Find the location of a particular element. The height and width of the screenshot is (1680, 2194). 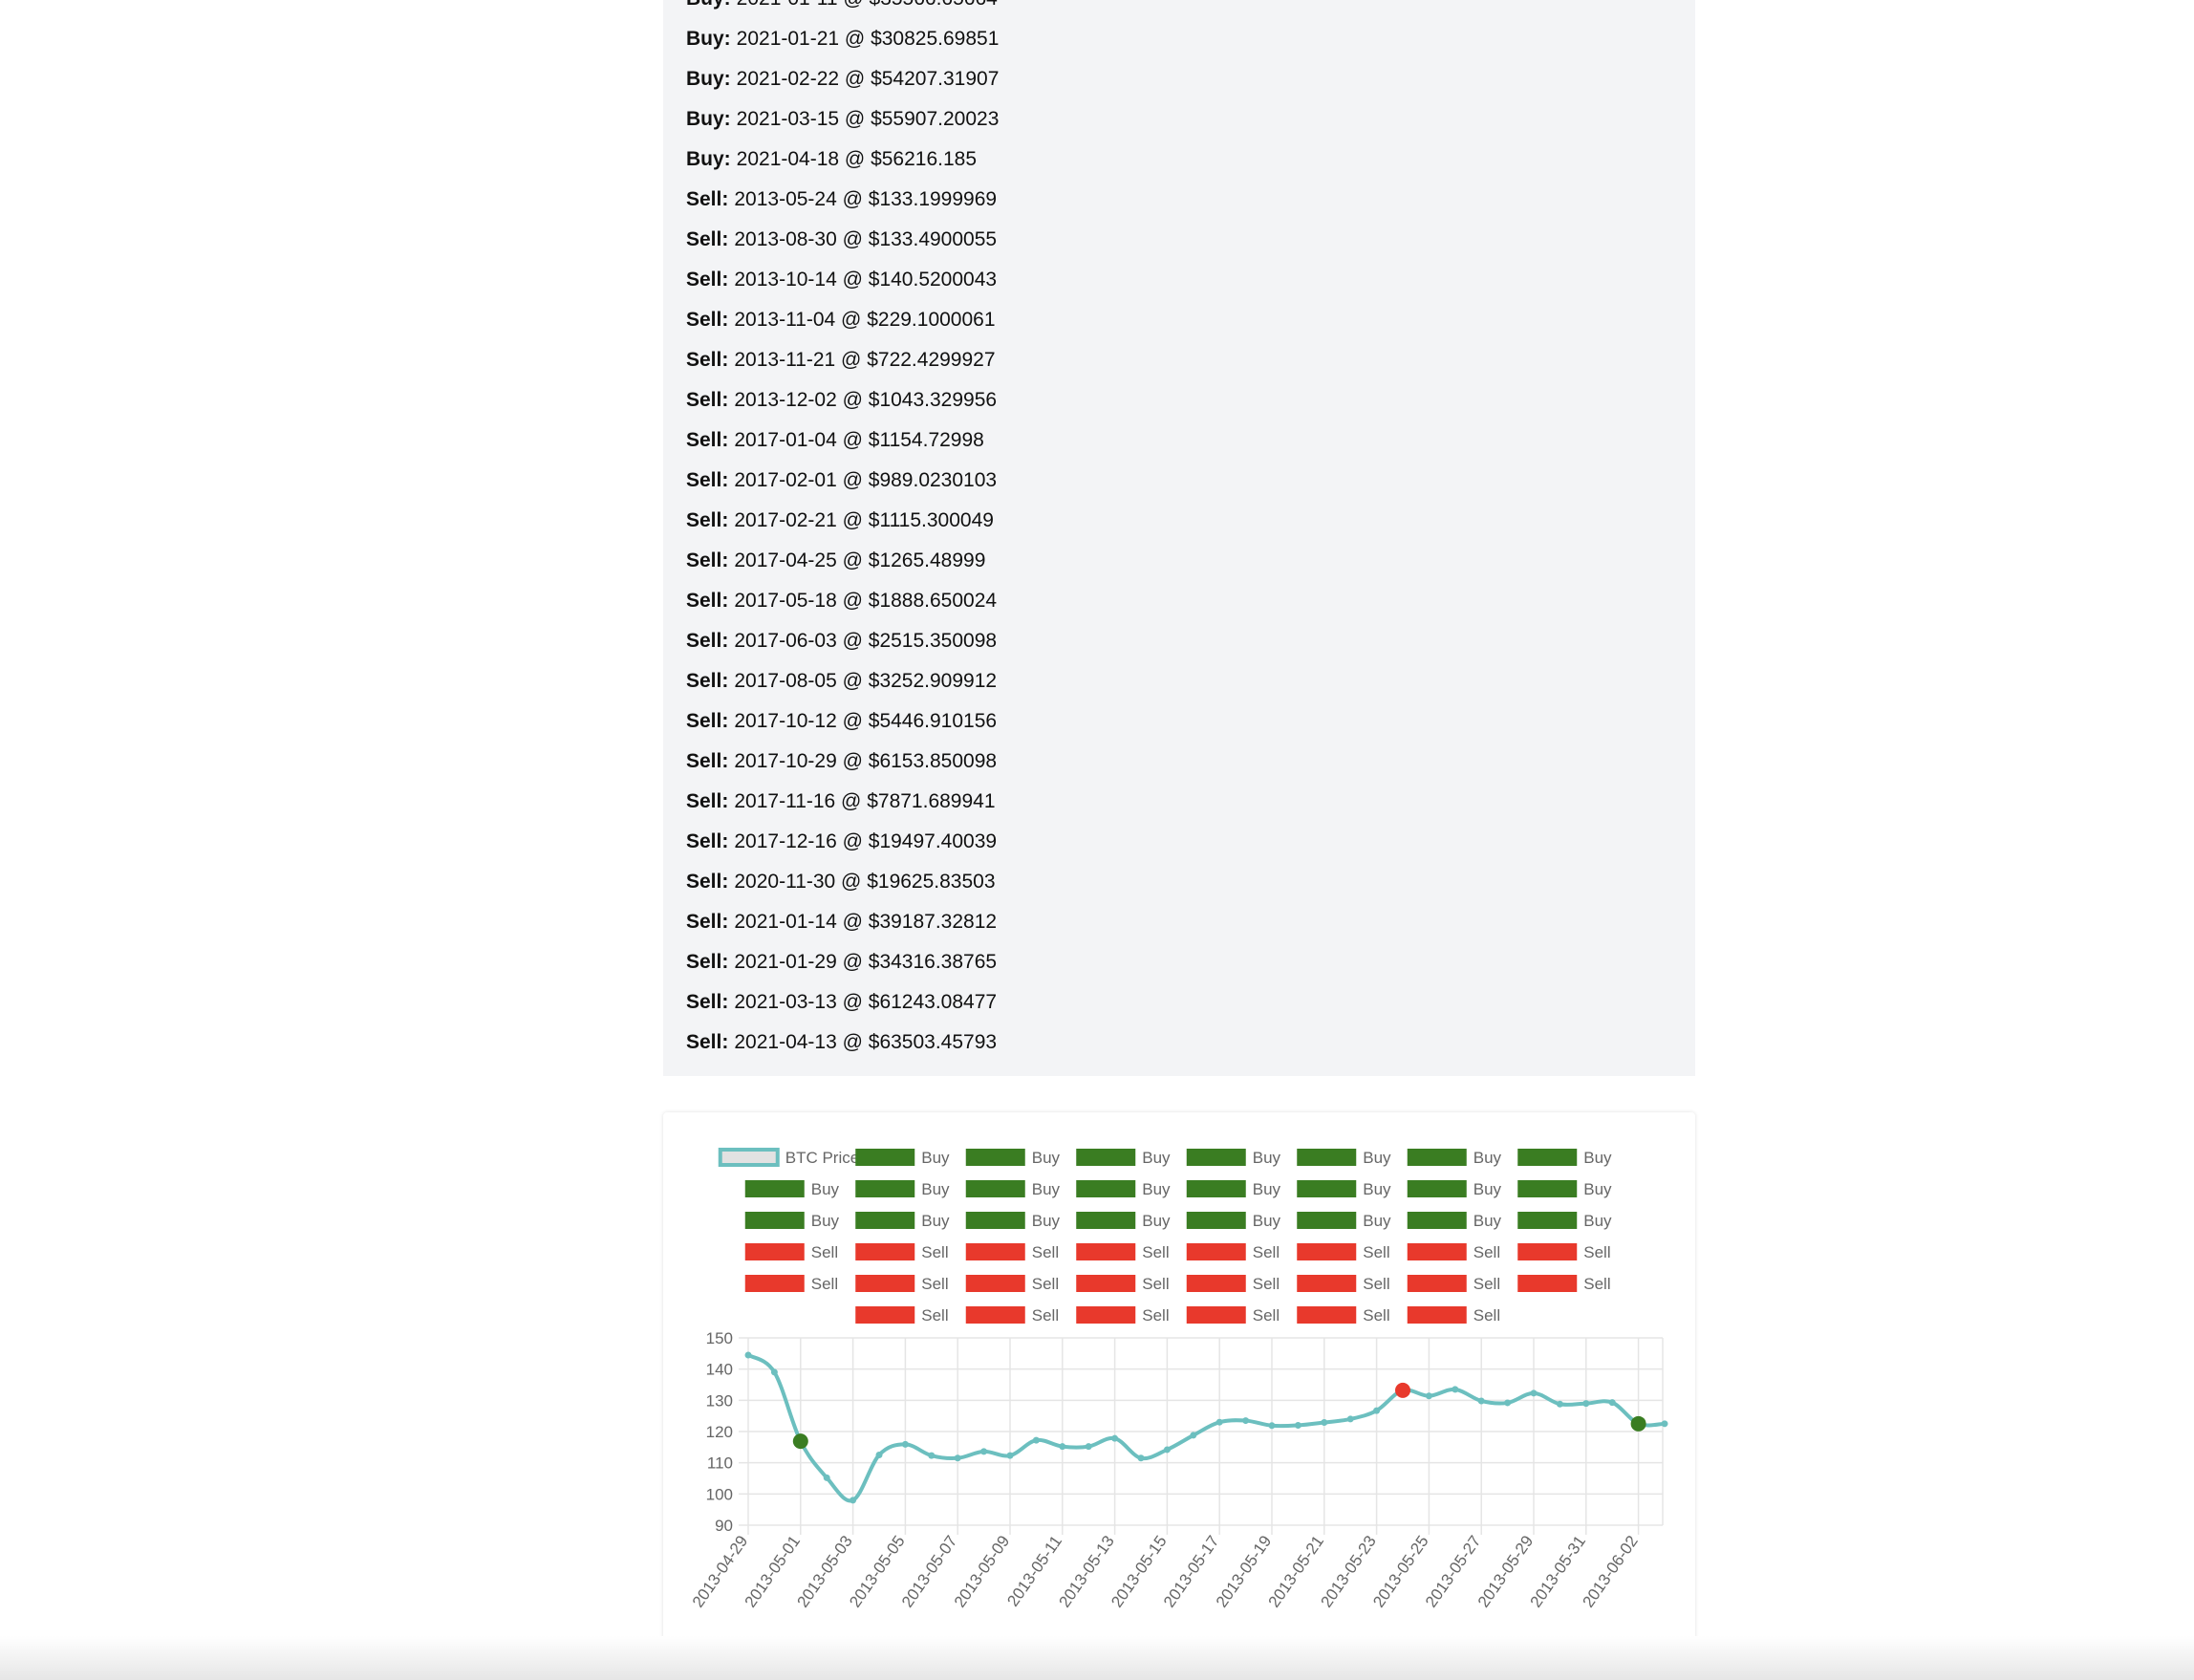

signal-detail: 2021-01-14 @ $39187.32812 is located at coordinates (866, 922).